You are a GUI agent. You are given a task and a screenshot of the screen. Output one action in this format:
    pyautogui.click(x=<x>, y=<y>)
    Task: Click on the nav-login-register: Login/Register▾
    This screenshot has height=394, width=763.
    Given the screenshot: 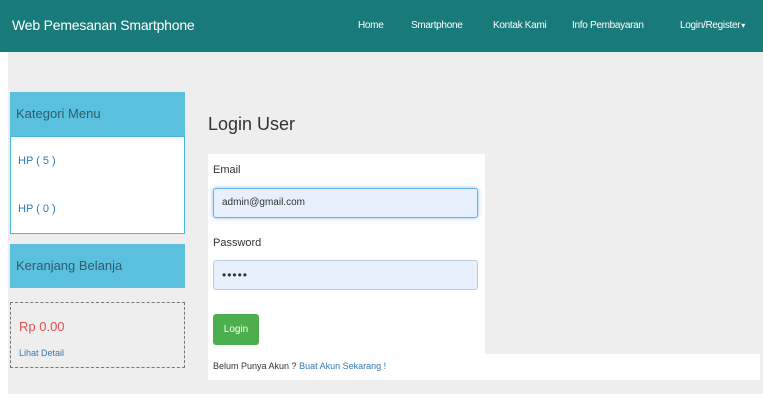 What is the action you would take?
    pyautogui.click(x=712, y=25)
    